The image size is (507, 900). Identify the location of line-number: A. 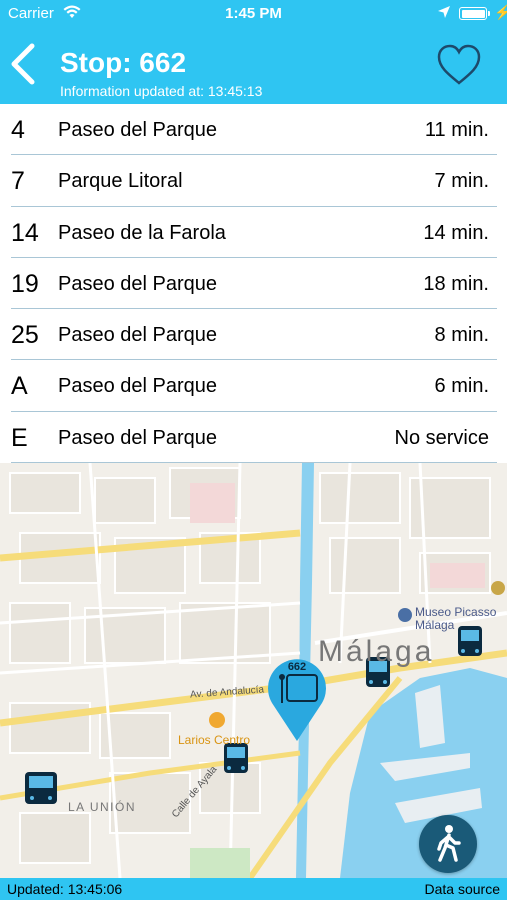
(19, 386).